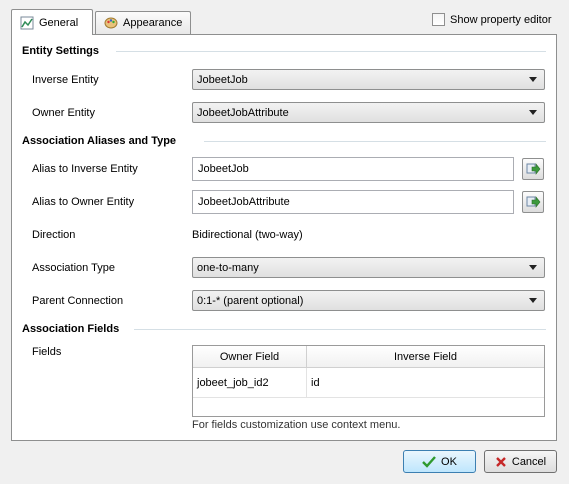 This screenshot has height=484, width=569. What do you see at coordinates (27, 23) in the screenshot?
I see `general-chart-icon` at bounding box center [27, 23].